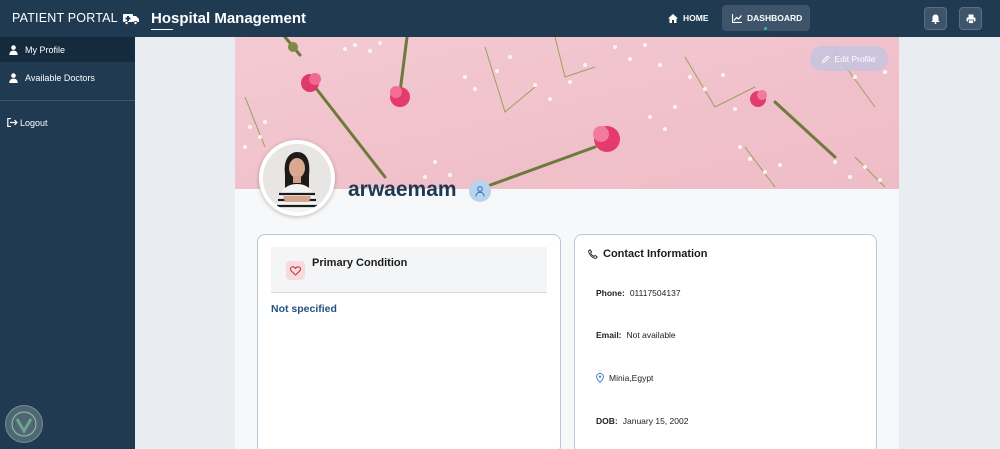  Describe the element at coordinates (600, 378) in the screenshot. I see `map-pin-icon` at that location.